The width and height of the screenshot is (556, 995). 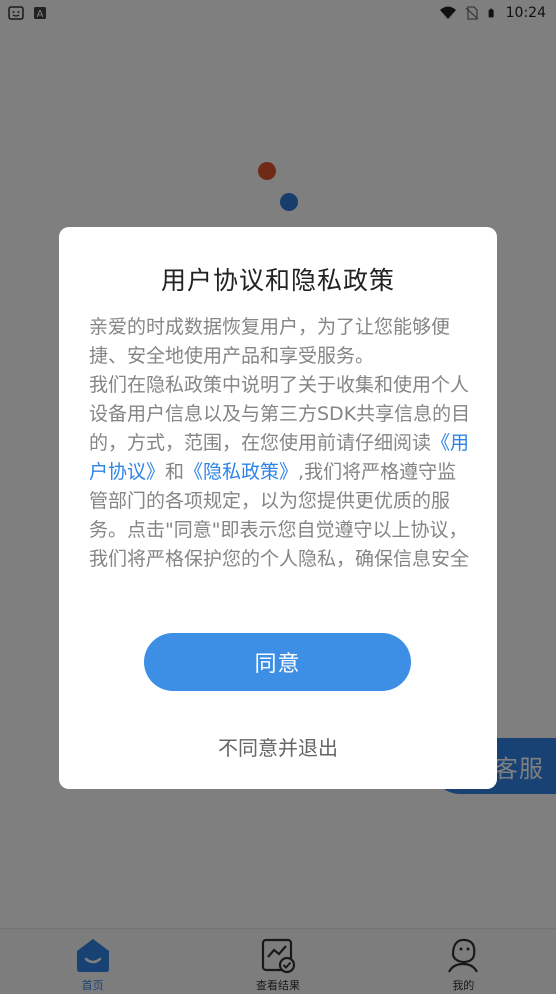 I want to click on dialog-paragraph-1: 亲爱的时成数据恢复用户，为了让您能够便捷、安全地使用产品和享受服务。, so click(x=270, y=341).